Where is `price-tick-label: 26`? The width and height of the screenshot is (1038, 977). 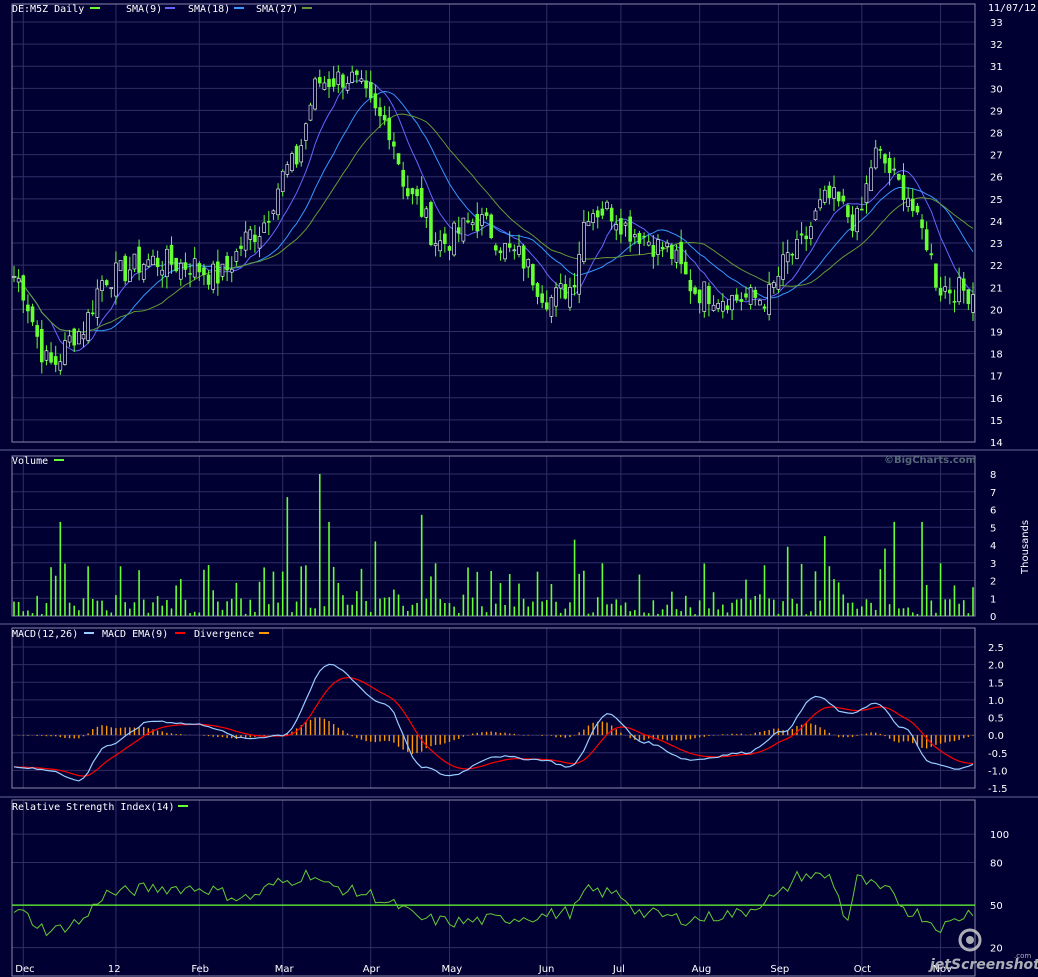
price-tick-label: 26 is located at coordinates (996, 178).